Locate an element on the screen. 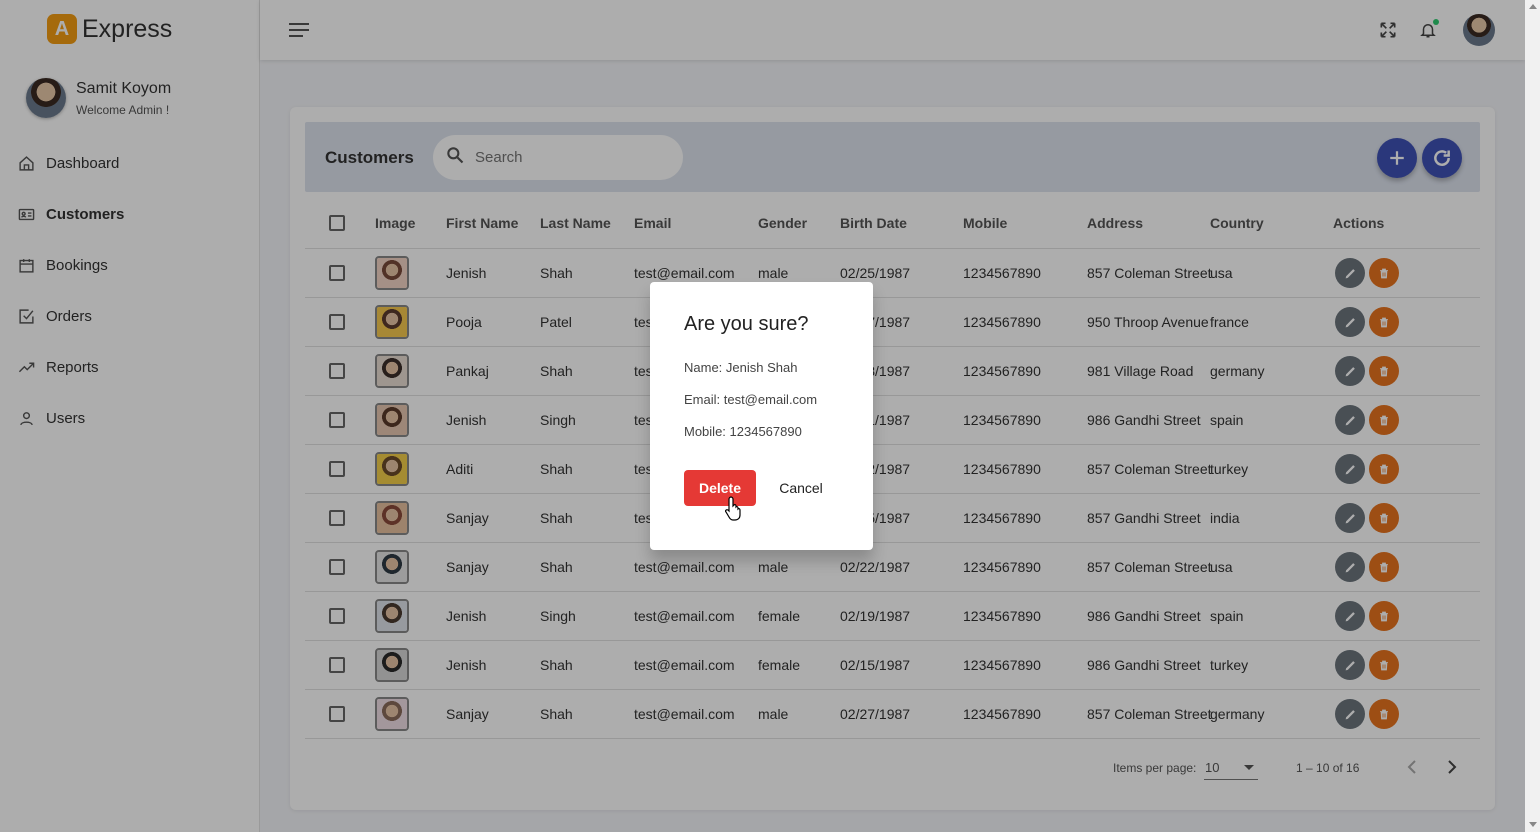  dialog-email-line: Email: test@email.com is located at coordinates (751, 399).